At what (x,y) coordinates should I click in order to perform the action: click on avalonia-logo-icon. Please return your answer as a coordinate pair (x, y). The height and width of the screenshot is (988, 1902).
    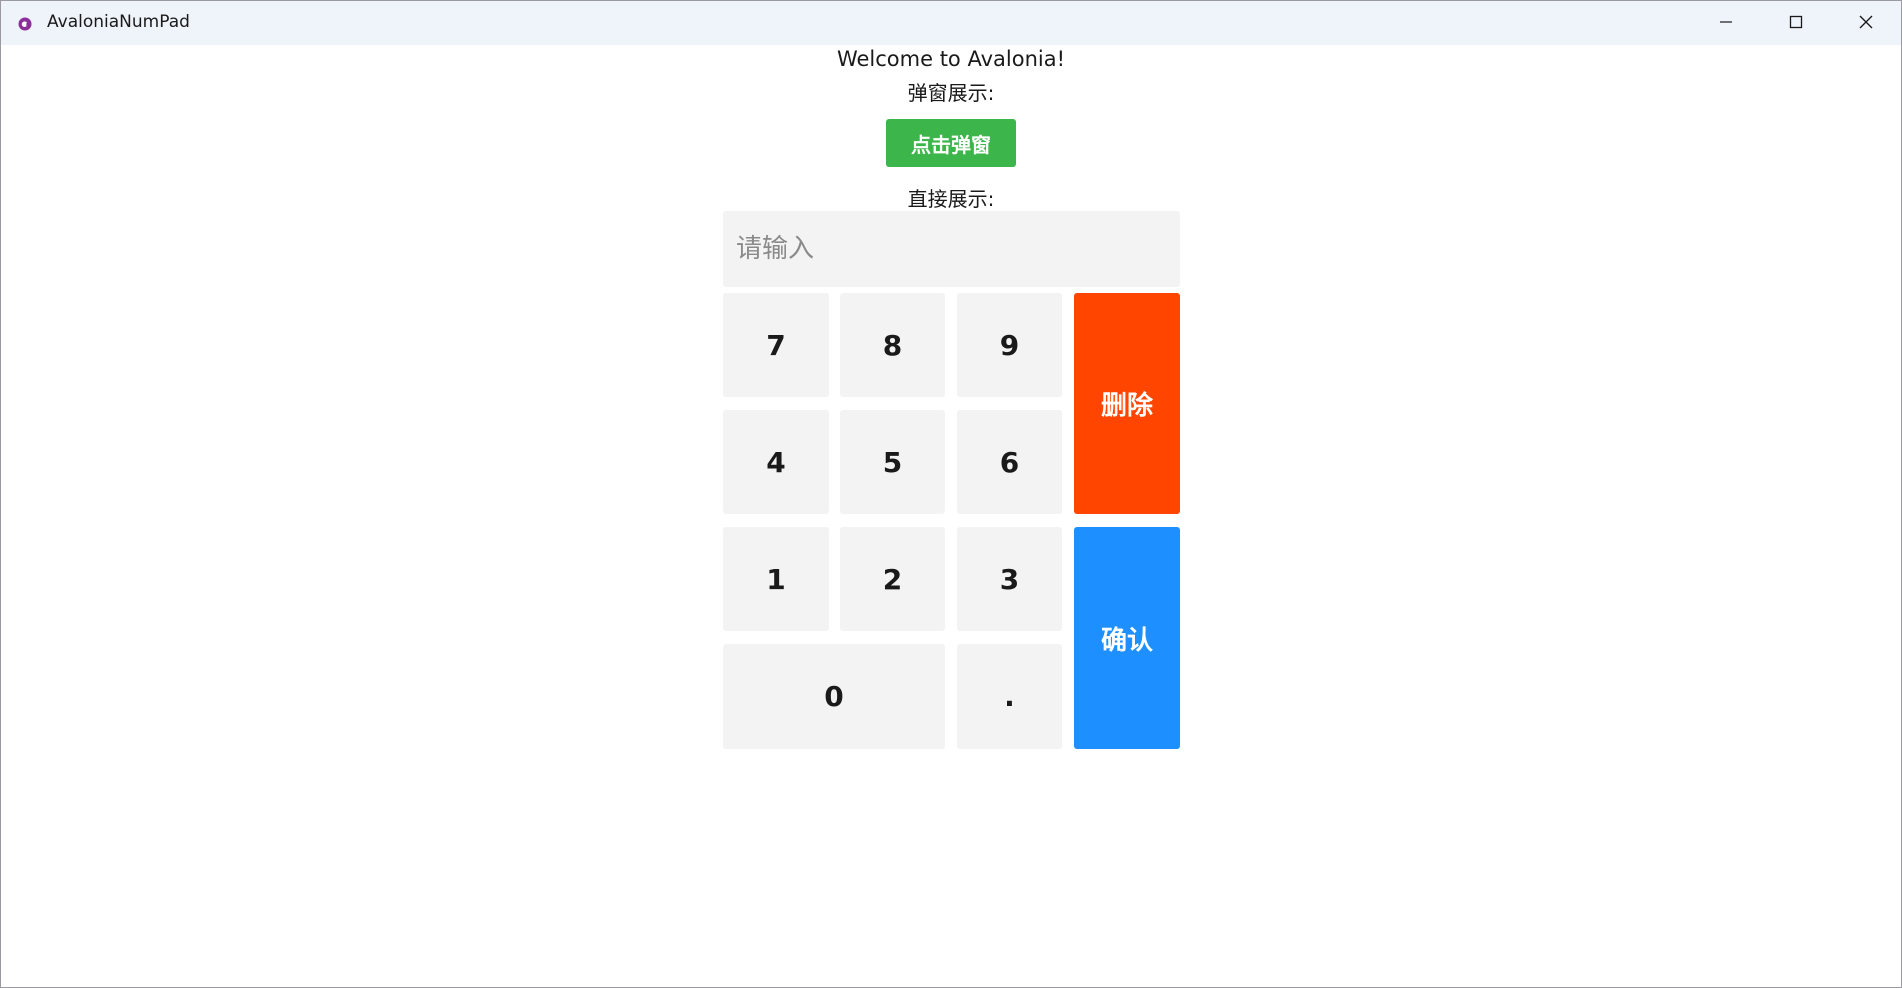
    Looking at the image, I should click on (25, 23).